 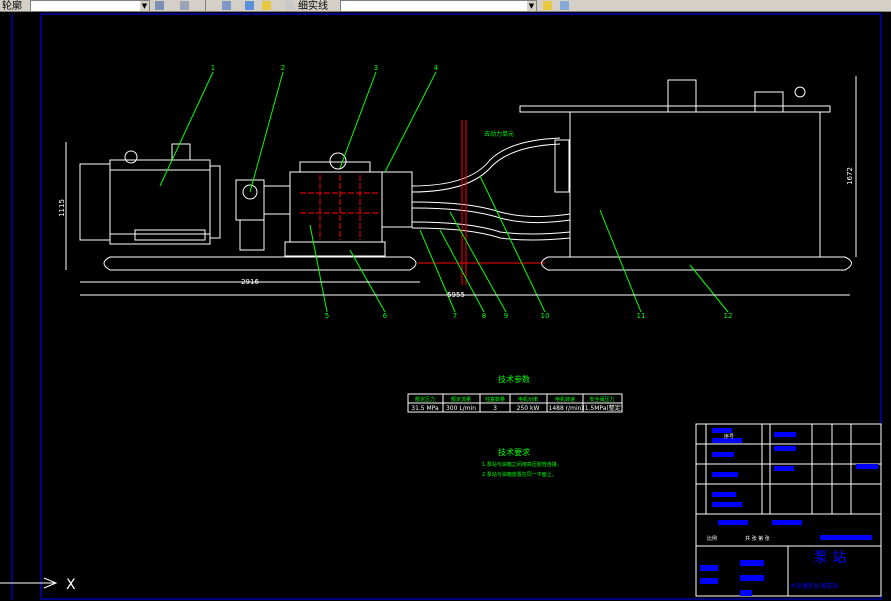 I want to click on toolbar-separator, so click(x=205, y=5).